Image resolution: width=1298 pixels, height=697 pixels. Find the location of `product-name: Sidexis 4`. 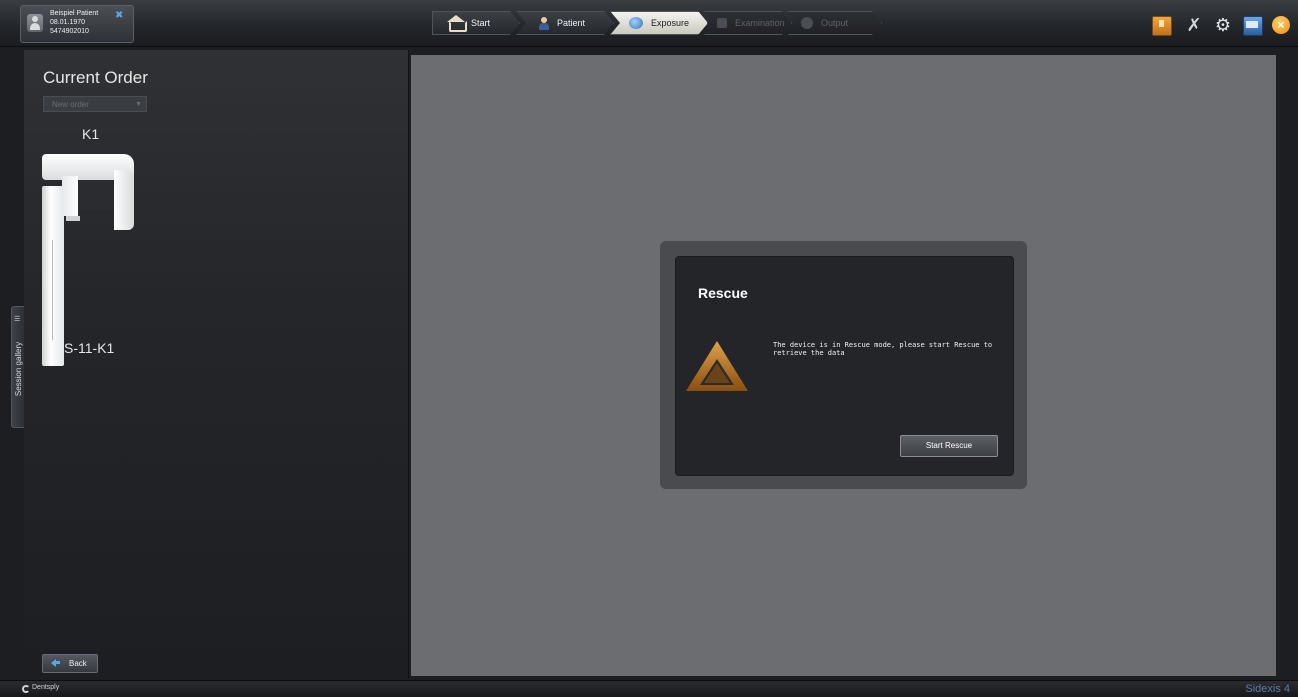

product-name: Sidexis 4 is located at coordinates (1267, 689).